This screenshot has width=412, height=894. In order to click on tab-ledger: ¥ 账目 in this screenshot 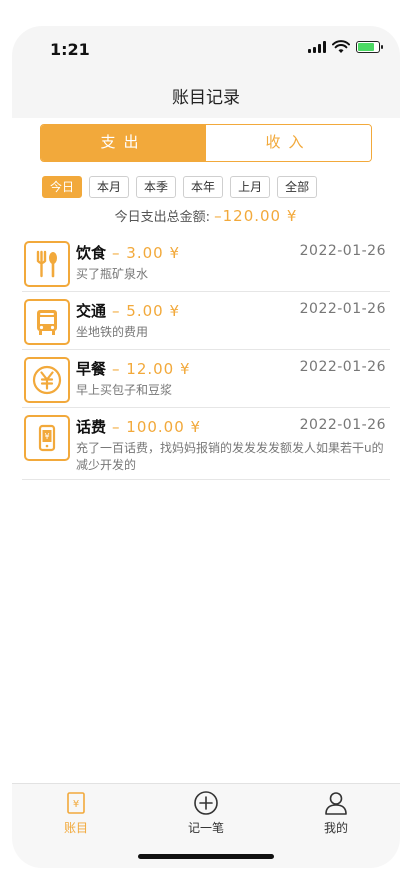, I will do `click(76, 813)`.